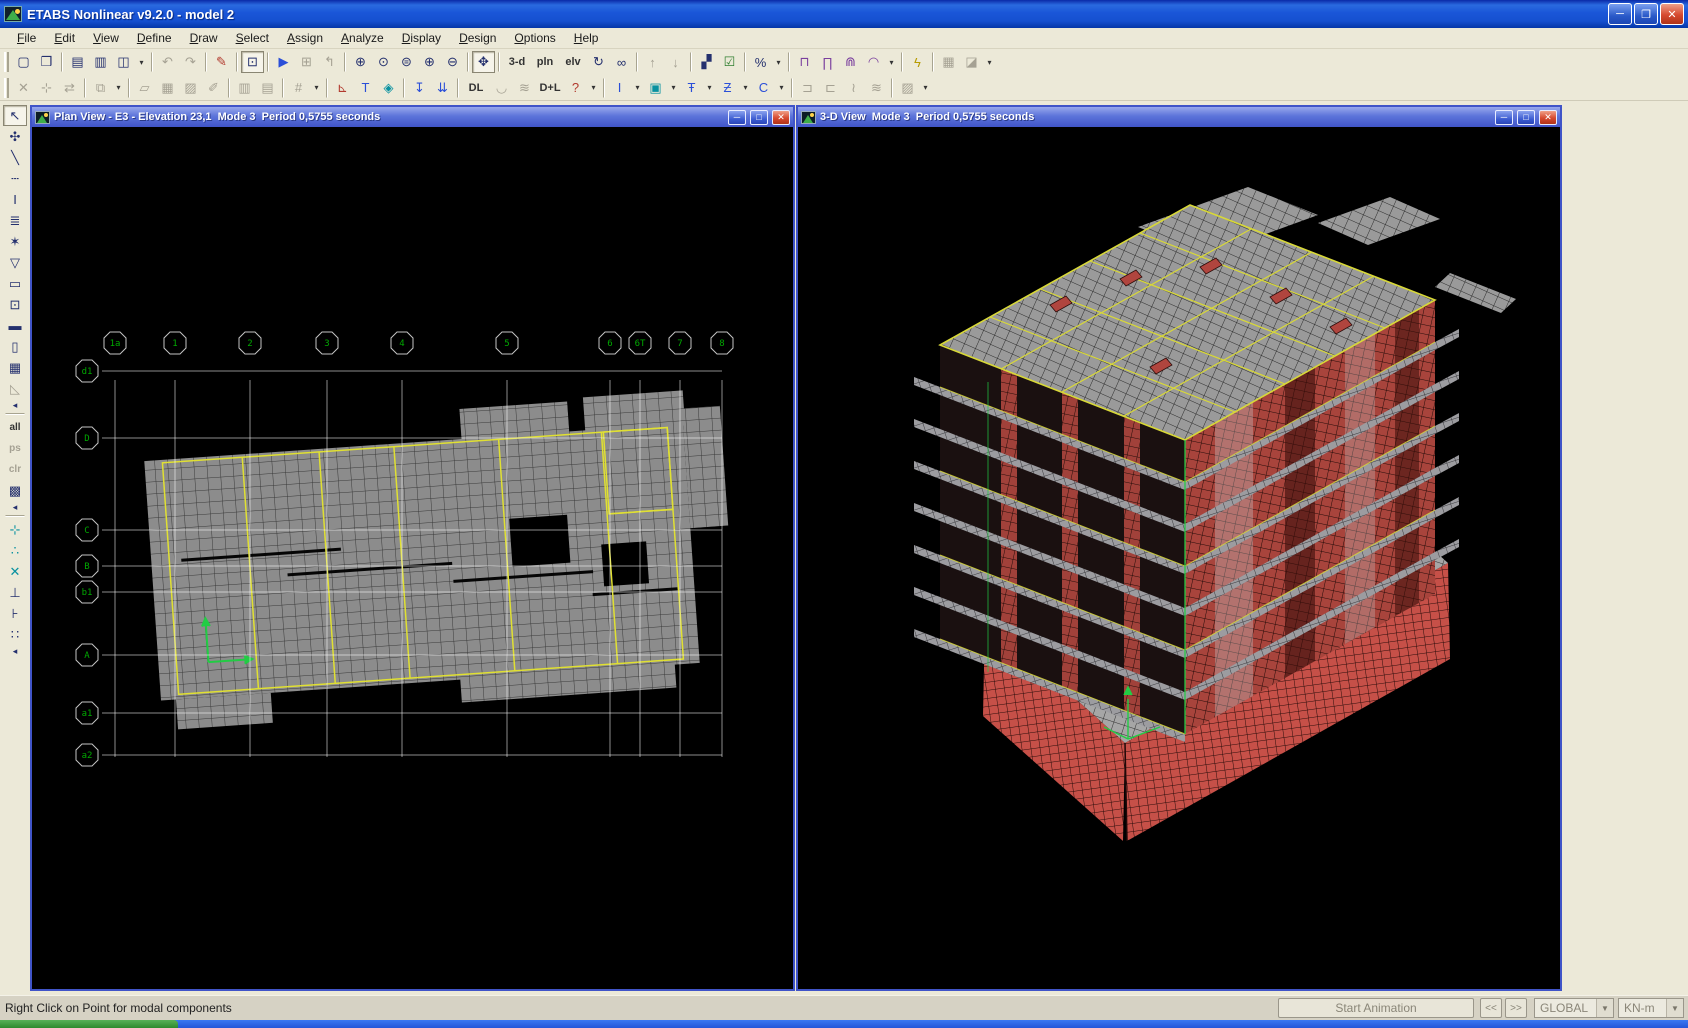 Image resolution: width=1688 pixels, height=1028 pixels. What do you see at coordinates (388, 88) in the screenshot?
I see `show-plane-button: ◈` at bounding box center [388, 88].